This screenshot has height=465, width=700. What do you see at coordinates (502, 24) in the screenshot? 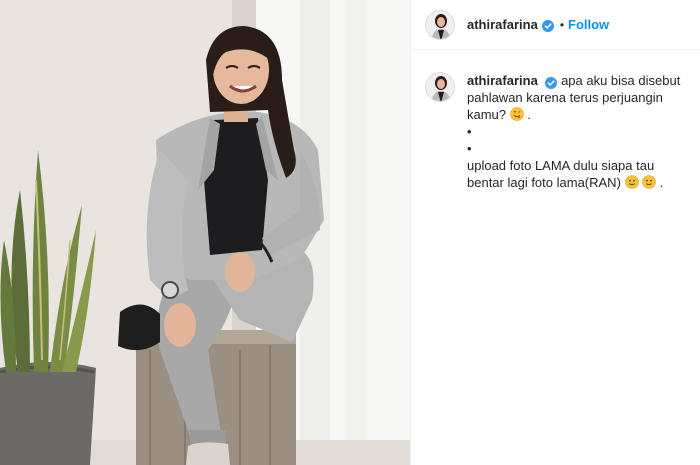
I see `post-username: athirafarina` at bounding box center [502, 24].